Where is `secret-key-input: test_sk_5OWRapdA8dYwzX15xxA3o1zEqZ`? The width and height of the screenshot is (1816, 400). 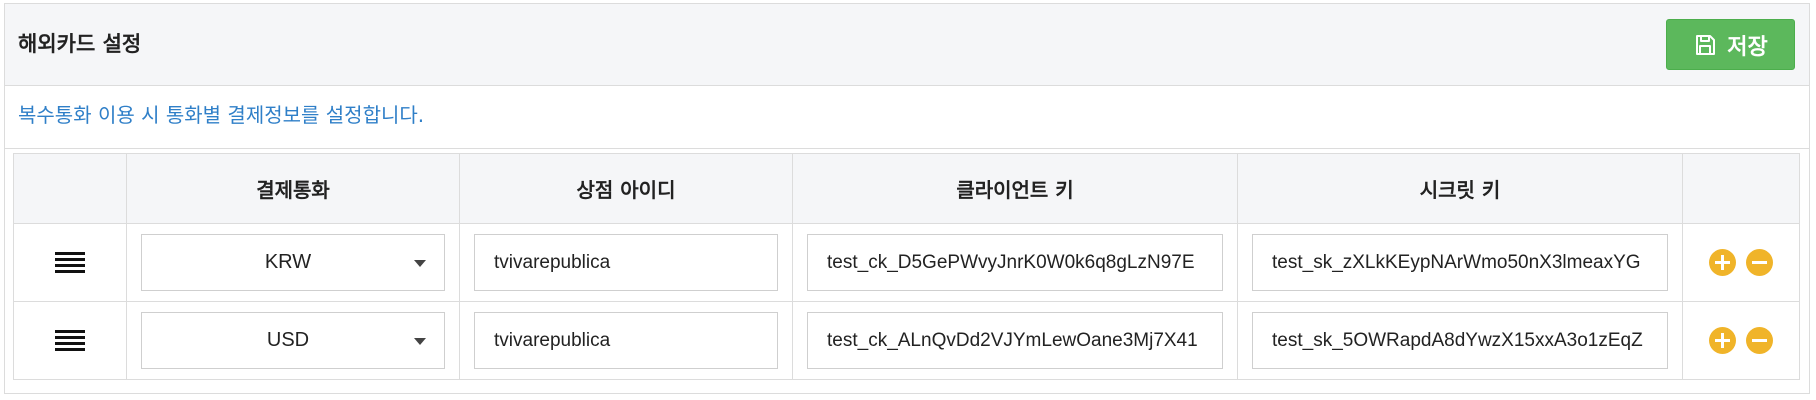 secret-key-input: test_sk_5OWRapdA8dYwzX15xxA3o1zEqZ is located at coordinates (1460, 340).